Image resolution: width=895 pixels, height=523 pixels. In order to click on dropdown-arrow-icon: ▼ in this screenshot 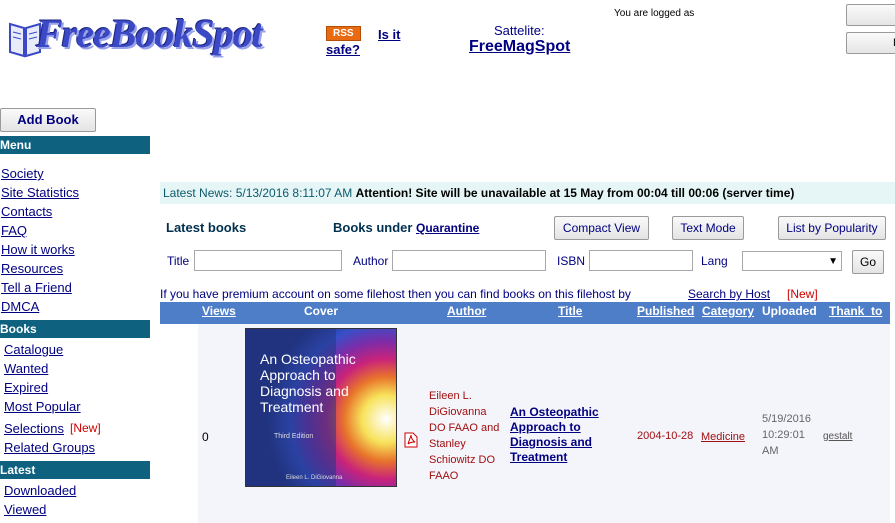, I will do `click(833, 261)`.